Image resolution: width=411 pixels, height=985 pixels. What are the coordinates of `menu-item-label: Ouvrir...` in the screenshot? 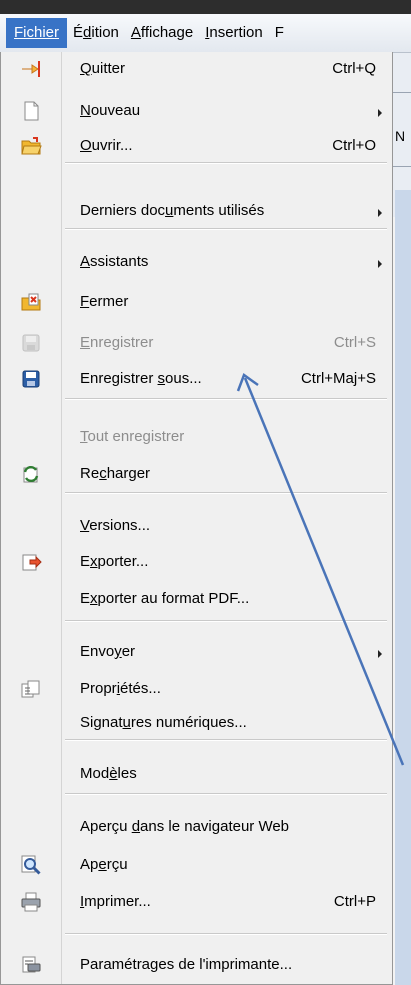 It's located at (106, 145).